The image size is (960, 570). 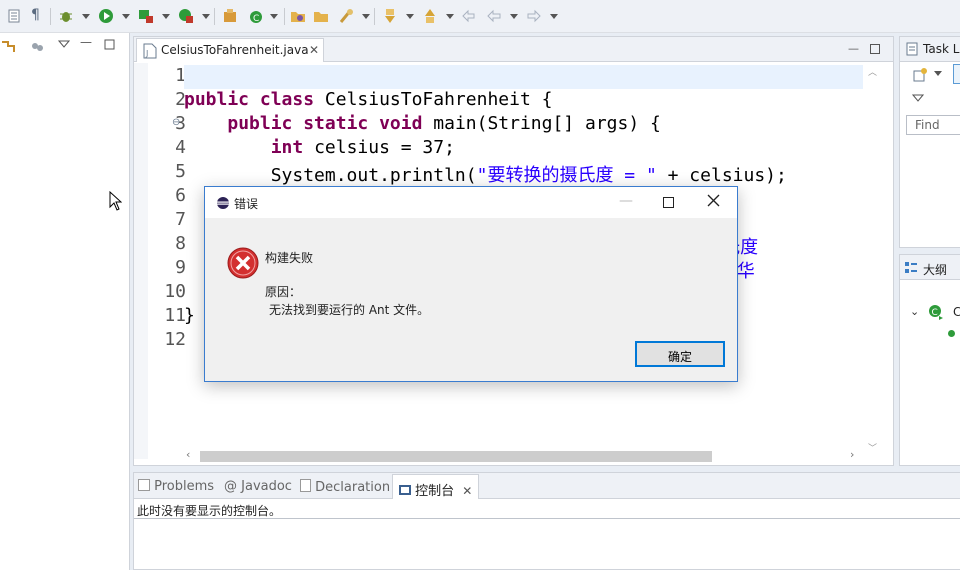 I want to click on tab-celsius-to-fahrenheit: J CelsiusToFahrenheit.java ✕, so click(x=230, y=50).